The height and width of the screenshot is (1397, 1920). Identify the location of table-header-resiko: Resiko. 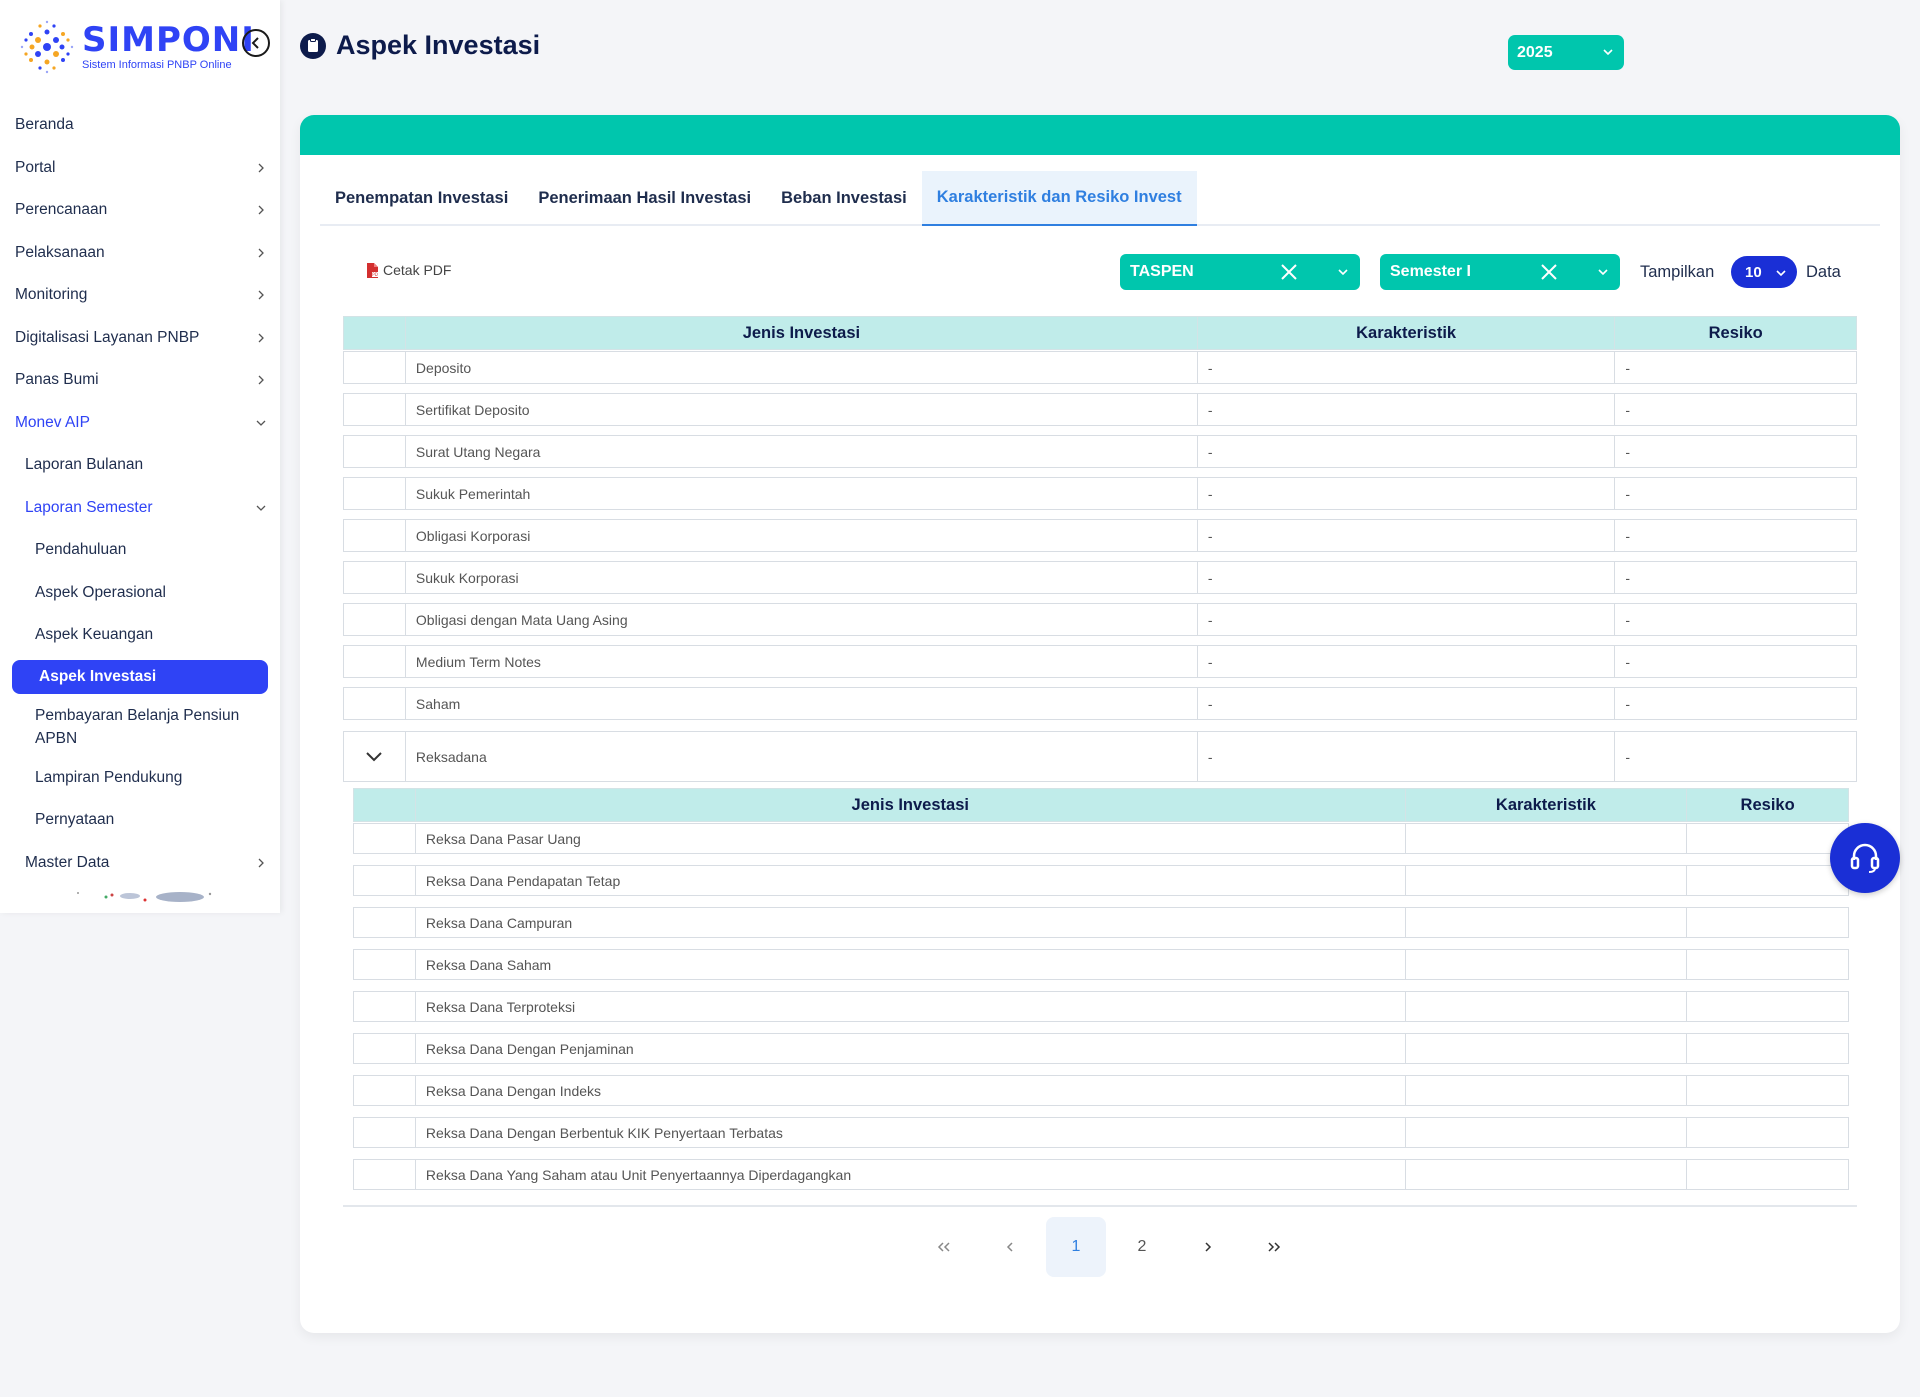
(1735, 333).